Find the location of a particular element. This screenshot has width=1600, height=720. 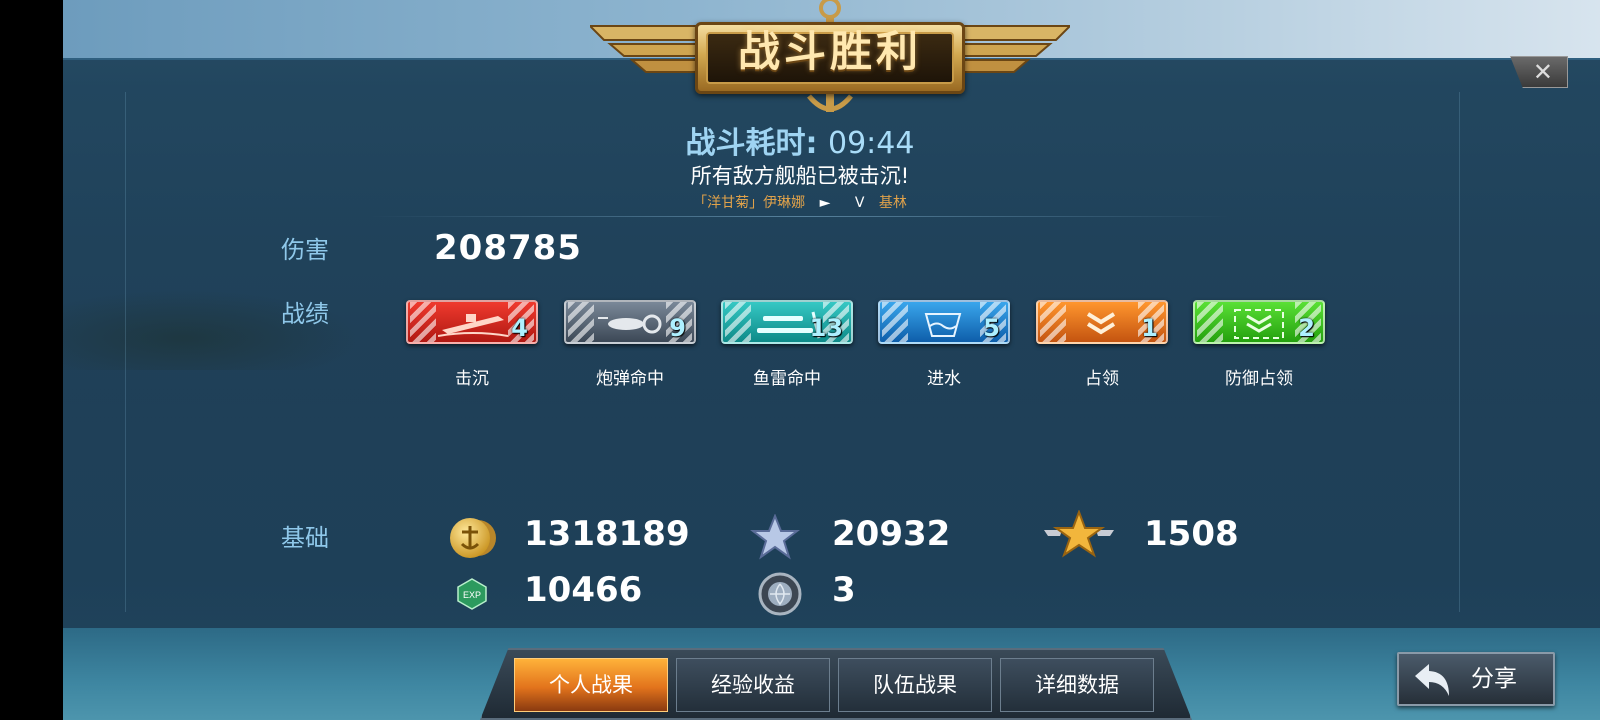

badge-capture: 1 is located at coordinates (1102, 322).